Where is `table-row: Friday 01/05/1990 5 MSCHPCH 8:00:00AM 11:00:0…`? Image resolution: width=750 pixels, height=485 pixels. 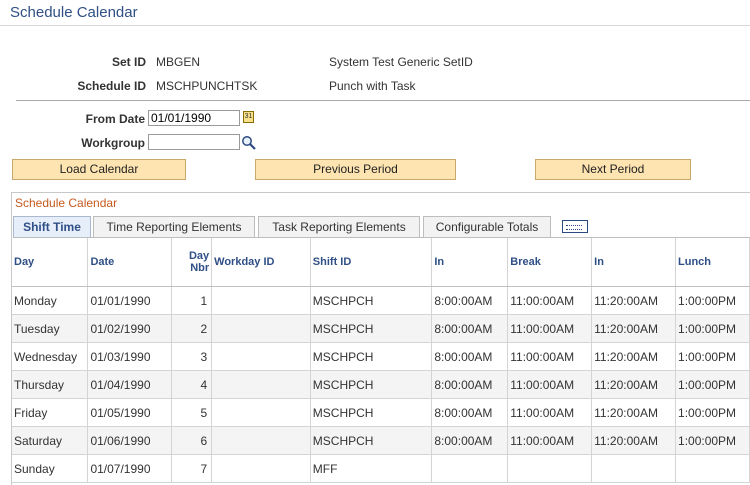
table-row: Friday 01/05/1990 5 MSCHPCH 8:00:00AM 11:00:0… is located at coordinates (381, 412).